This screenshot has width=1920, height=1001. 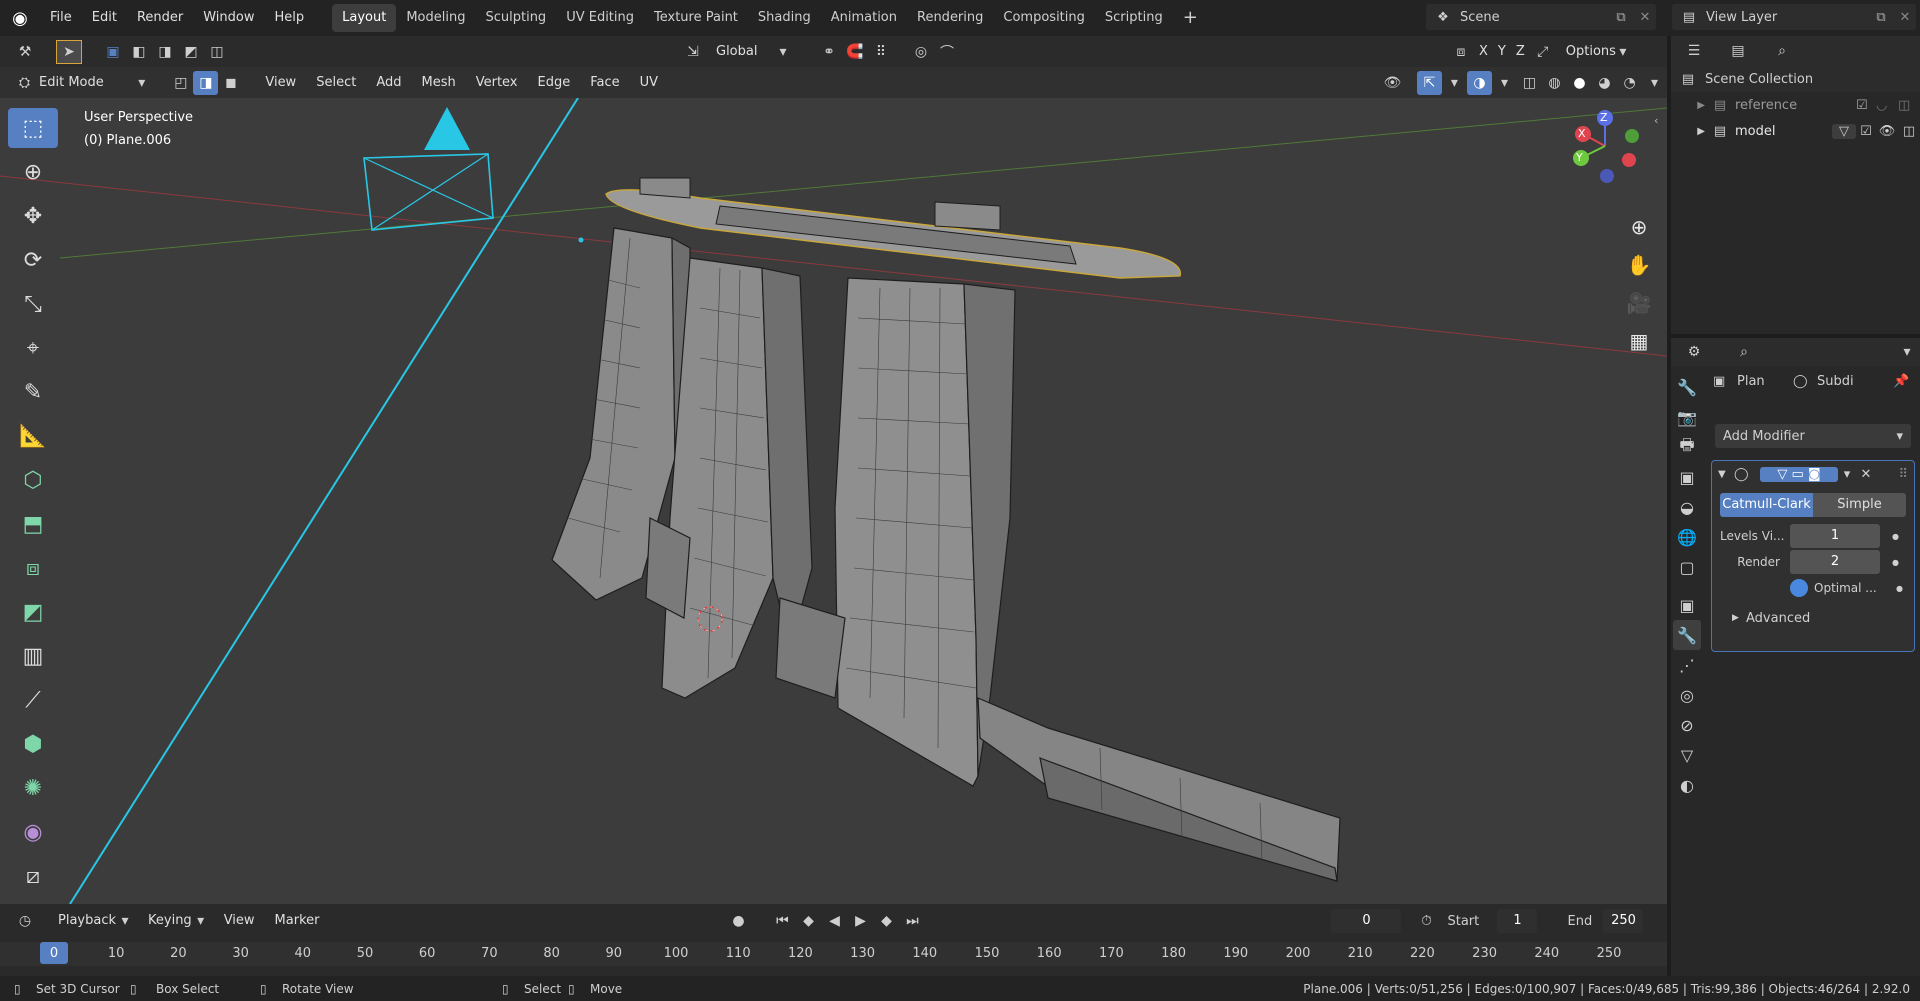 What do you see at coordinates (1502, 52) in the screenshot?
I see `mirror-y-toggle: Y` at bounding box center [1502, 52].